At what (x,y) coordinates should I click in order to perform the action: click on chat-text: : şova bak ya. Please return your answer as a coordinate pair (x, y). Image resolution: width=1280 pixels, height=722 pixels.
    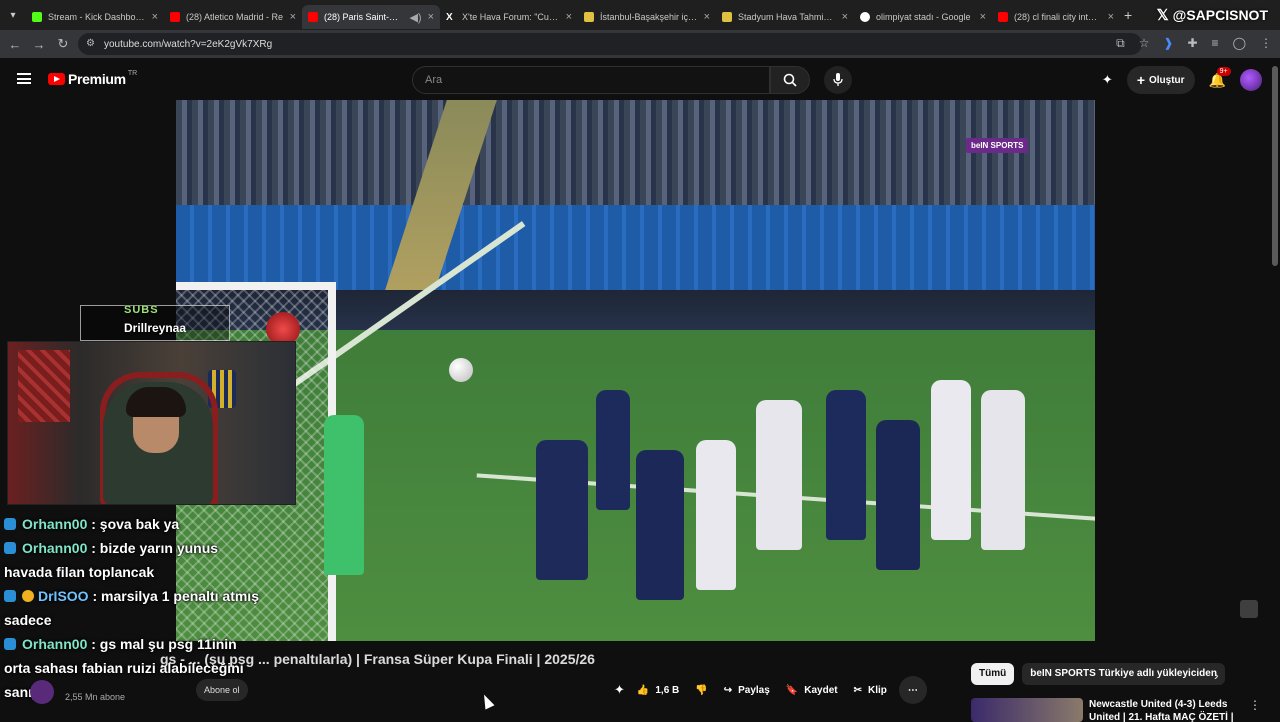
    Looking at the image, I should click on (135, 524).